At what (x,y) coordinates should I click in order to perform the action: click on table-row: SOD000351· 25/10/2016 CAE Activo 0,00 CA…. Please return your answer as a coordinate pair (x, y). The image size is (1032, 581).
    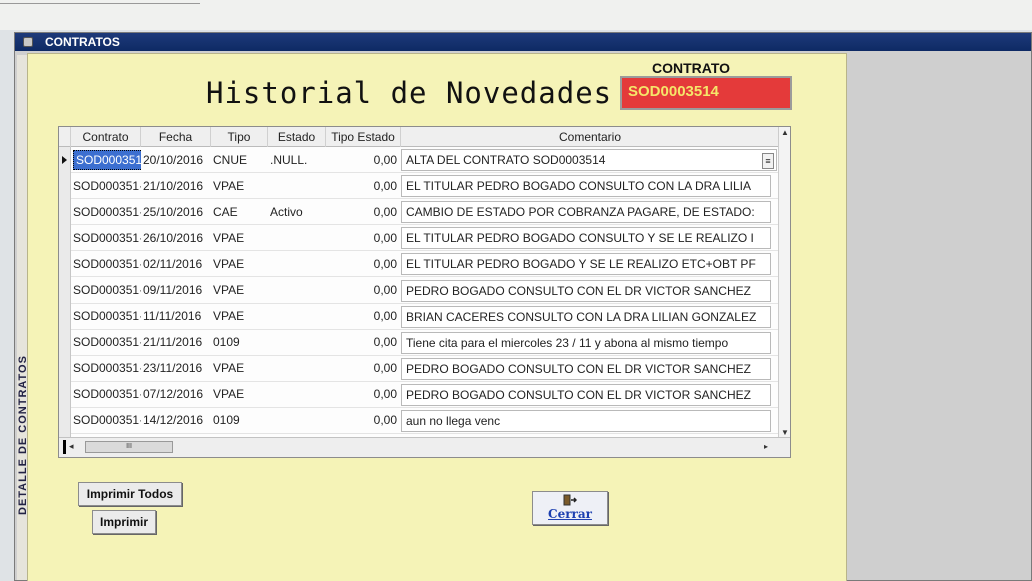
    Looking at the image, I should click on (425, 212).